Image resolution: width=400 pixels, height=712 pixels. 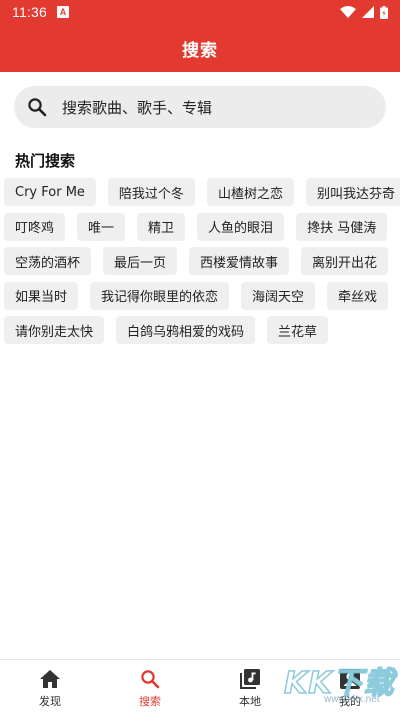 What do you see at coordinates (48, 261) in the screenshot?
I see `hot-search-tag: 空荡的酒杯` at bounding box center [48, 261].